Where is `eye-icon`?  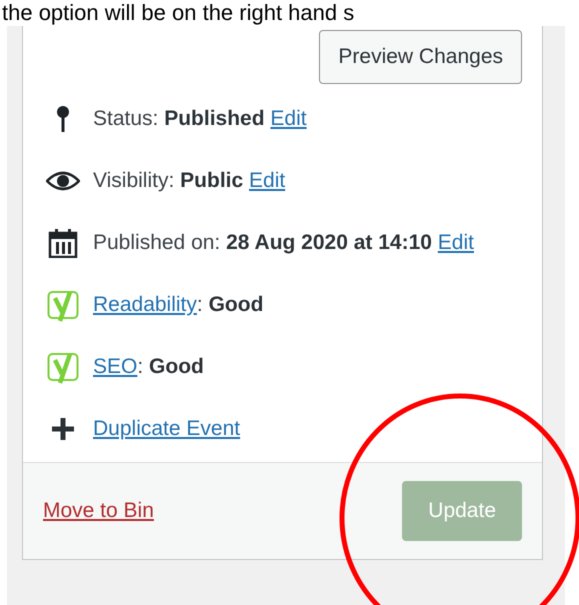
eye-icon is located at coordinates (63, 181).